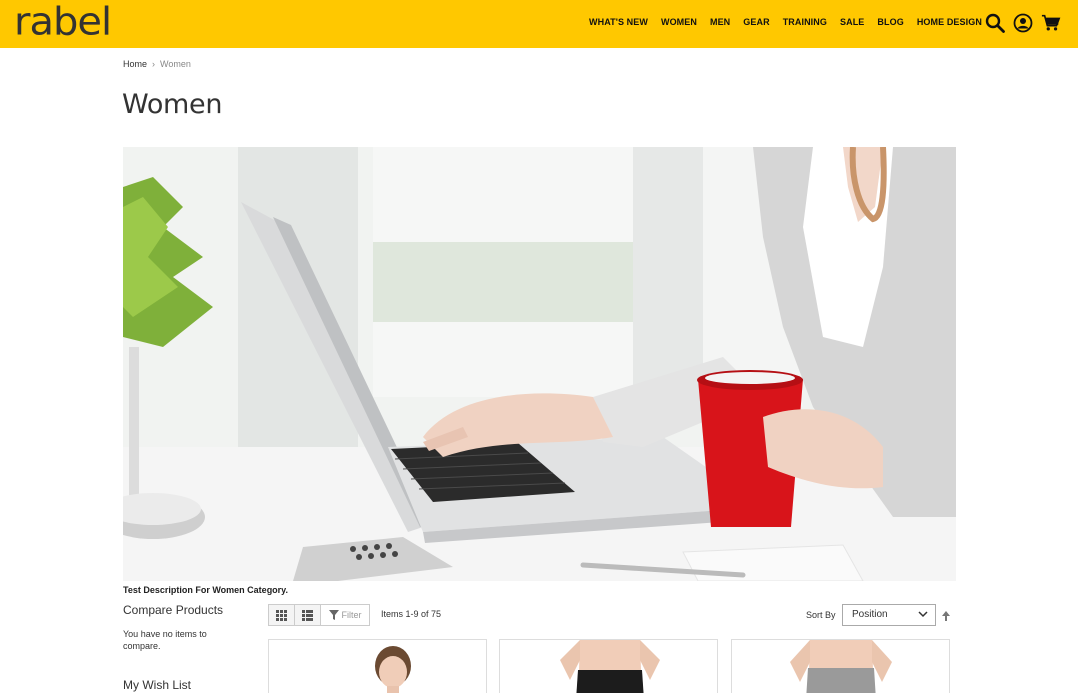 This screenshot has height=693, width=1078. I want to click on nav-item-blog: BLOG, so click(890, 22).